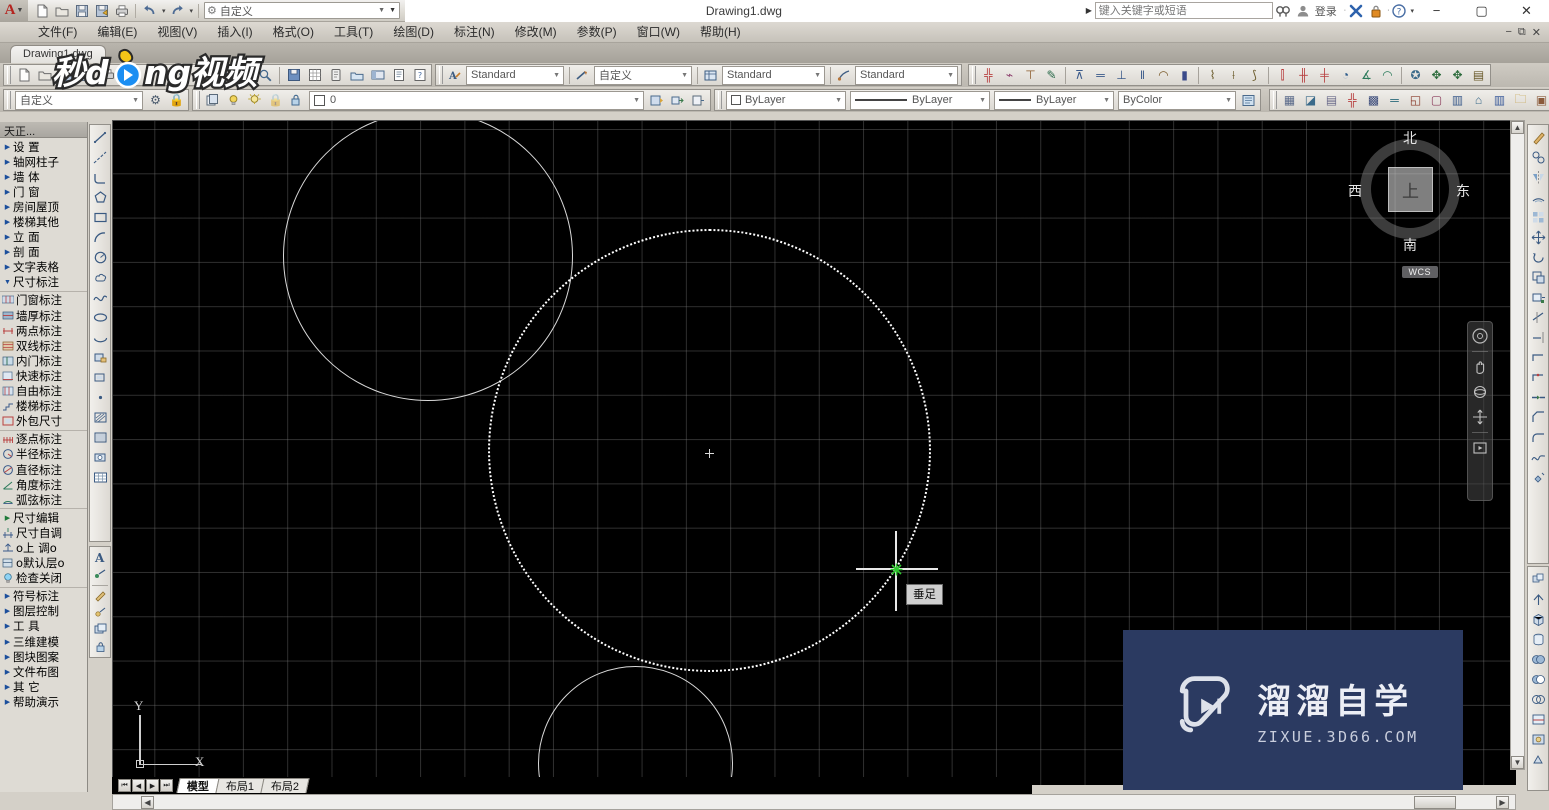  Describe the element at coordinates (293, 32) in the screenshot. I see `menu-format: 格式(O)` at that location.